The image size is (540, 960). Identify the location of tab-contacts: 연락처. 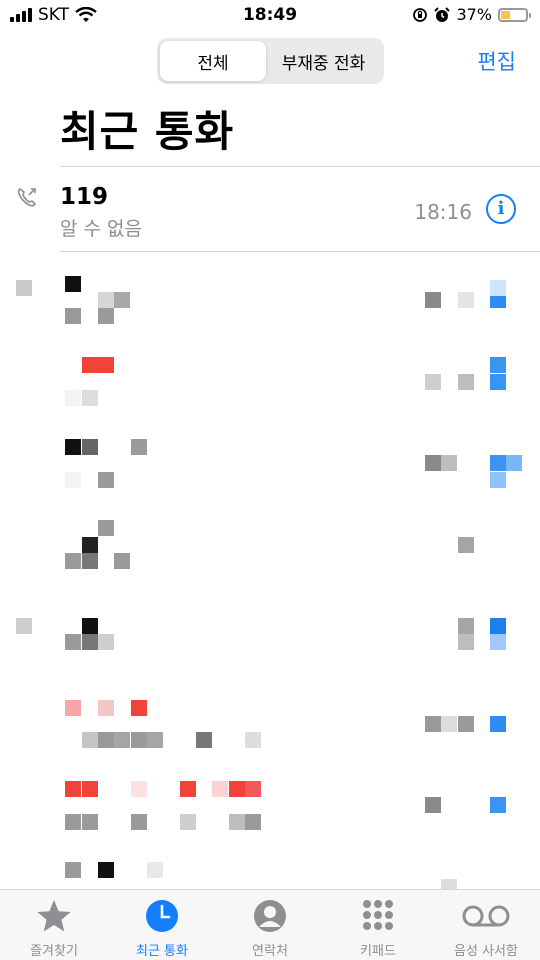
(270, 925).